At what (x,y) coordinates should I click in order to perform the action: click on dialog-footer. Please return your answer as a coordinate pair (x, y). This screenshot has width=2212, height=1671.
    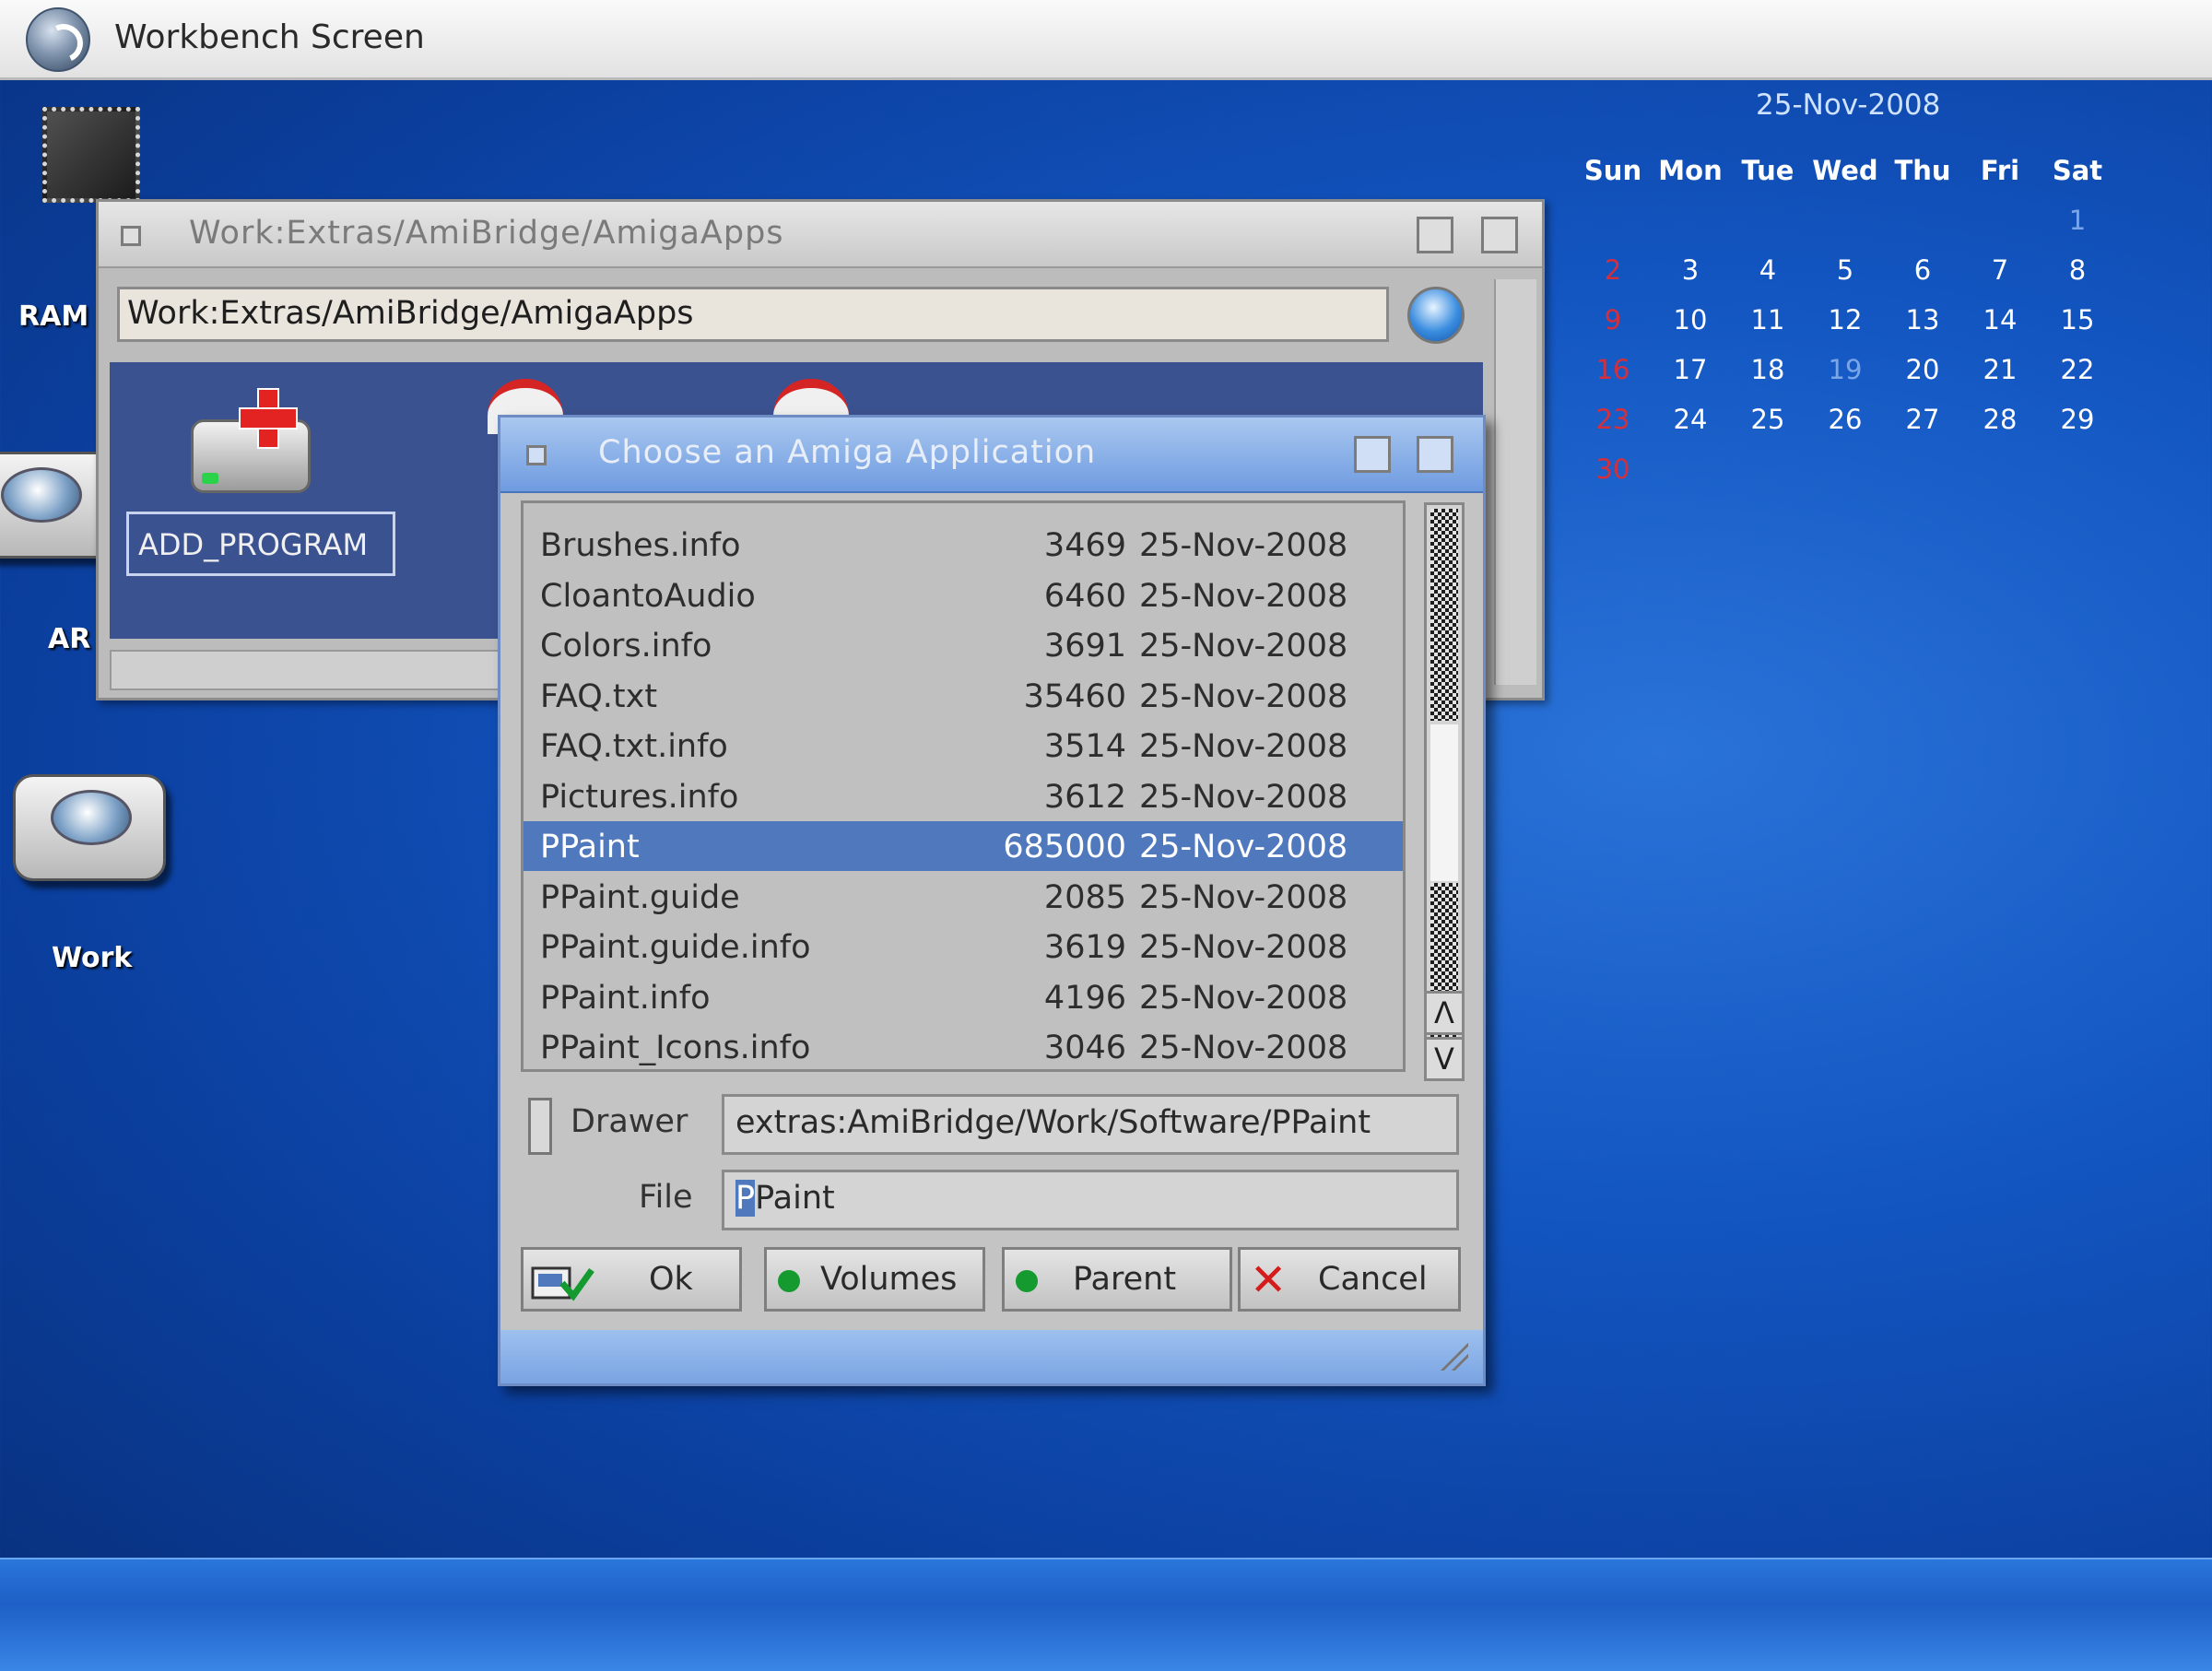
    Looking at the image, I should click on (991, 1356).